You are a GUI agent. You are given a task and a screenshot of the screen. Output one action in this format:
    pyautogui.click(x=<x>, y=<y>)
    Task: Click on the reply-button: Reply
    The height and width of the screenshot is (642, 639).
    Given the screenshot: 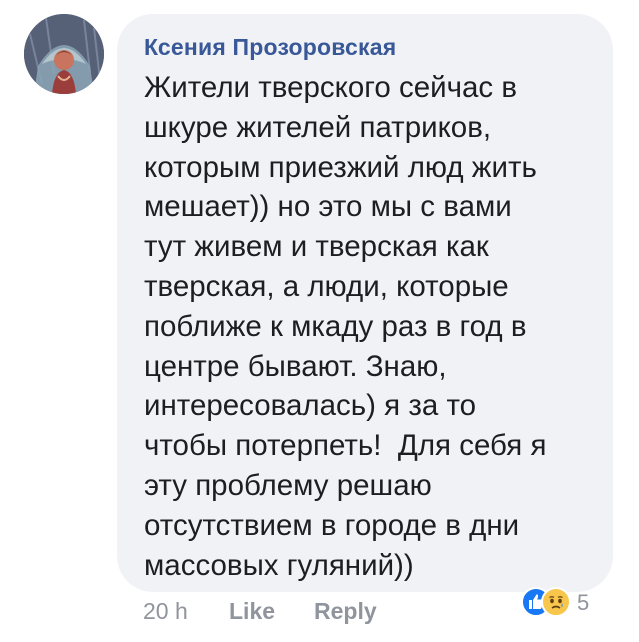 What is the action you would take?
    pyautogui.click(x=345, y=611)
    